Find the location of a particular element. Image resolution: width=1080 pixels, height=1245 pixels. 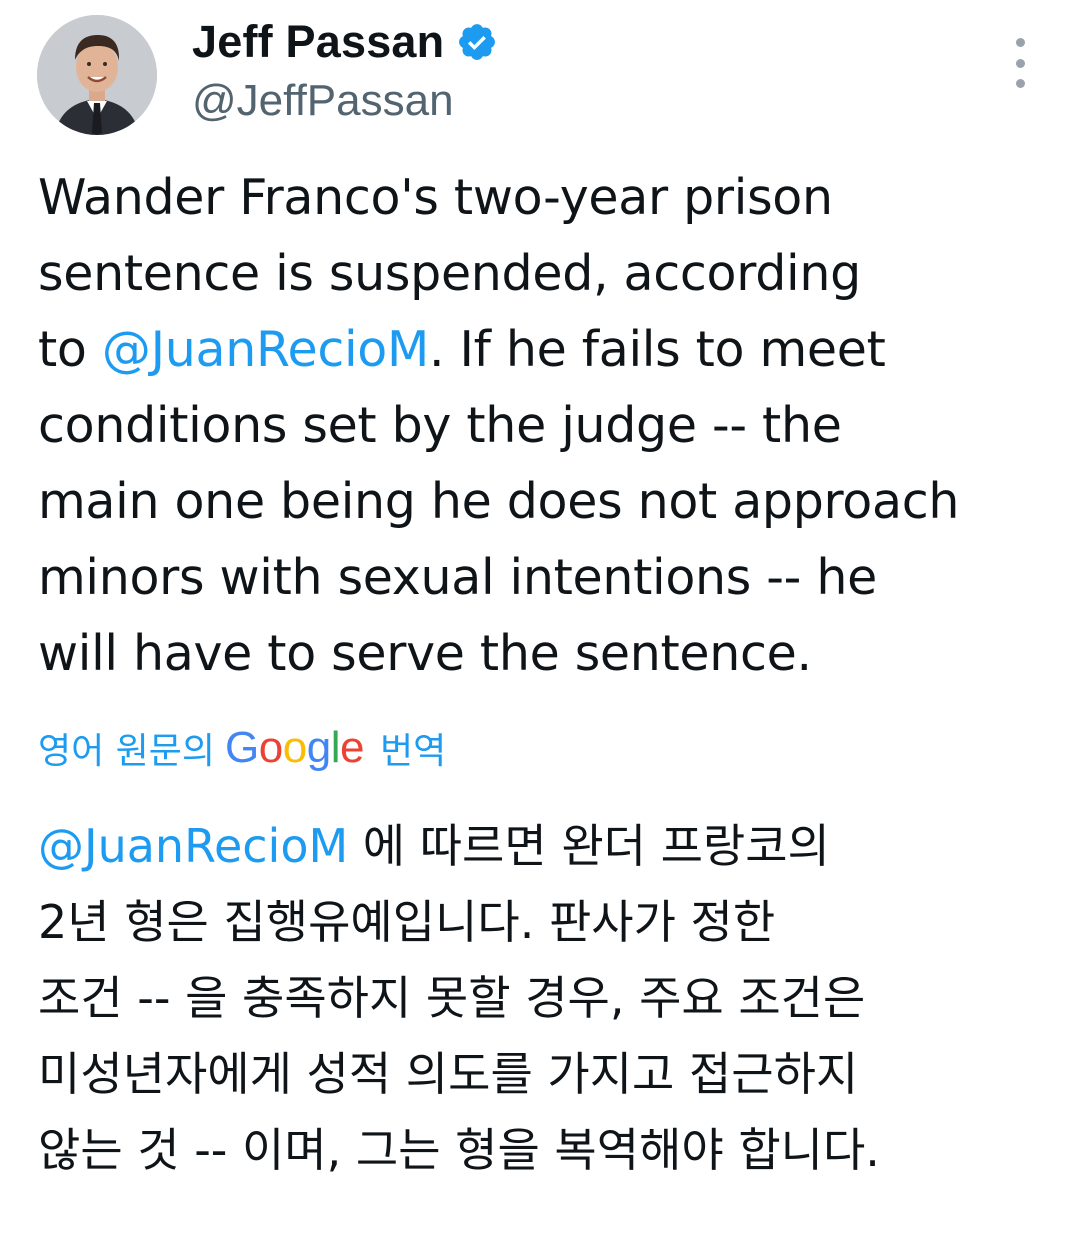

text-line: main one being he does not approach is located at coordinates (548, 502).